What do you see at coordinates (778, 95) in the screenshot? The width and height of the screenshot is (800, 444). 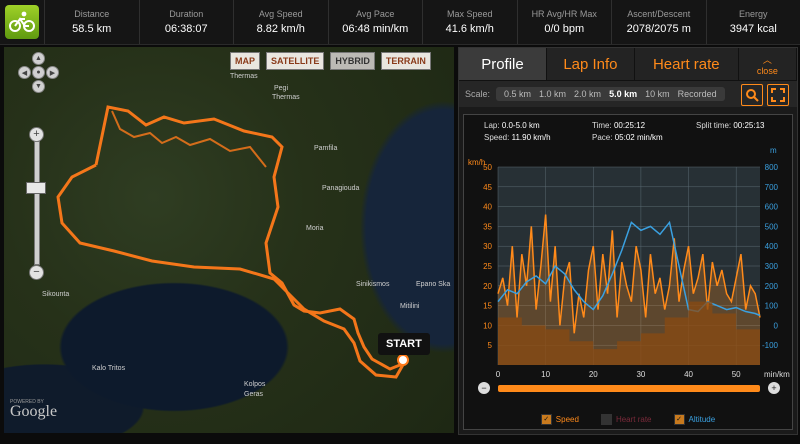 I see `fullscreen-icon` at bounding box center [778, 95].